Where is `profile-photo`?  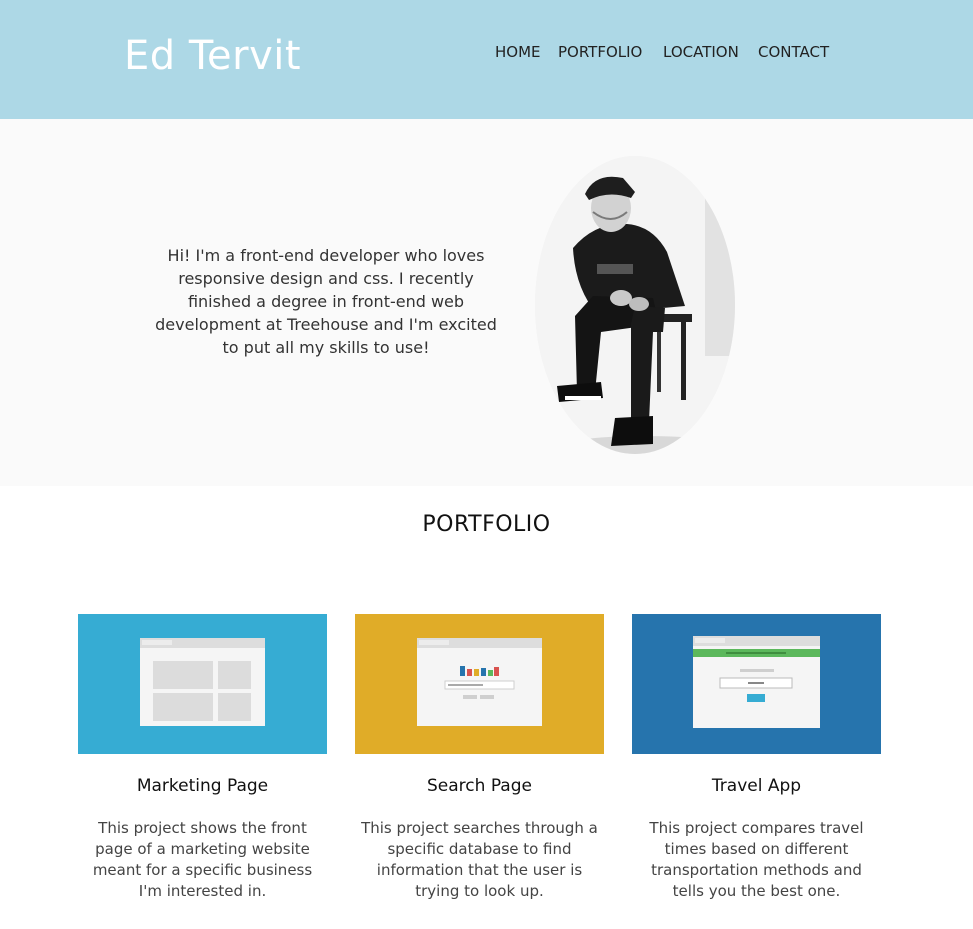
profile-photo is located at coordinates (635, 305).